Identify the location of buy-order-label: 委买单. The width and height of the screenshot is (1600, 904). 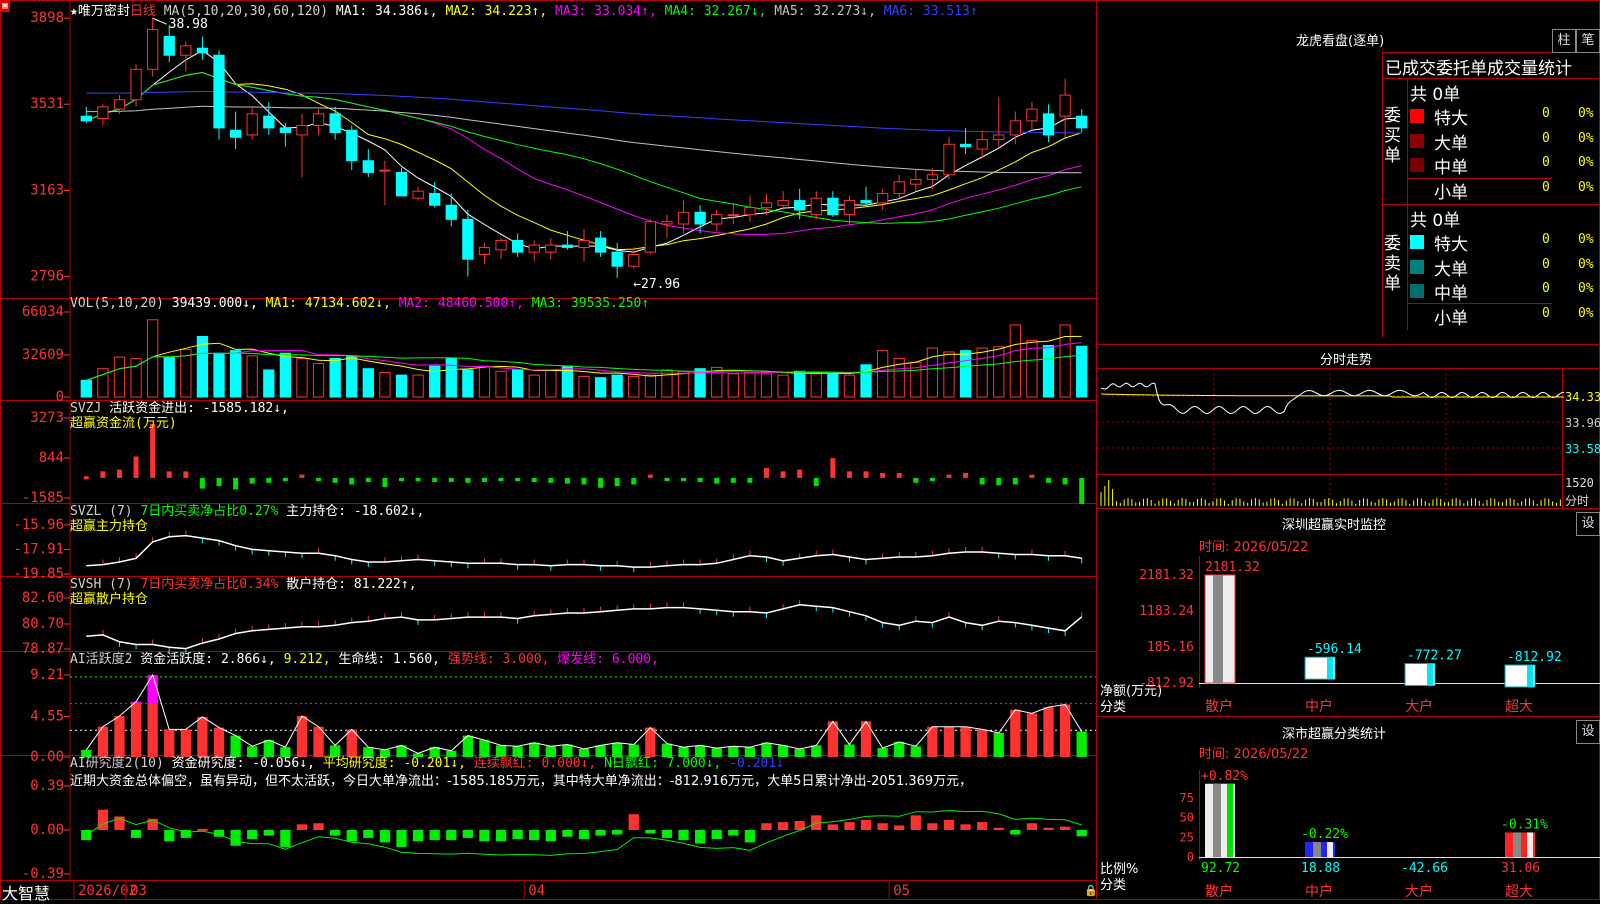
(1392, 136).